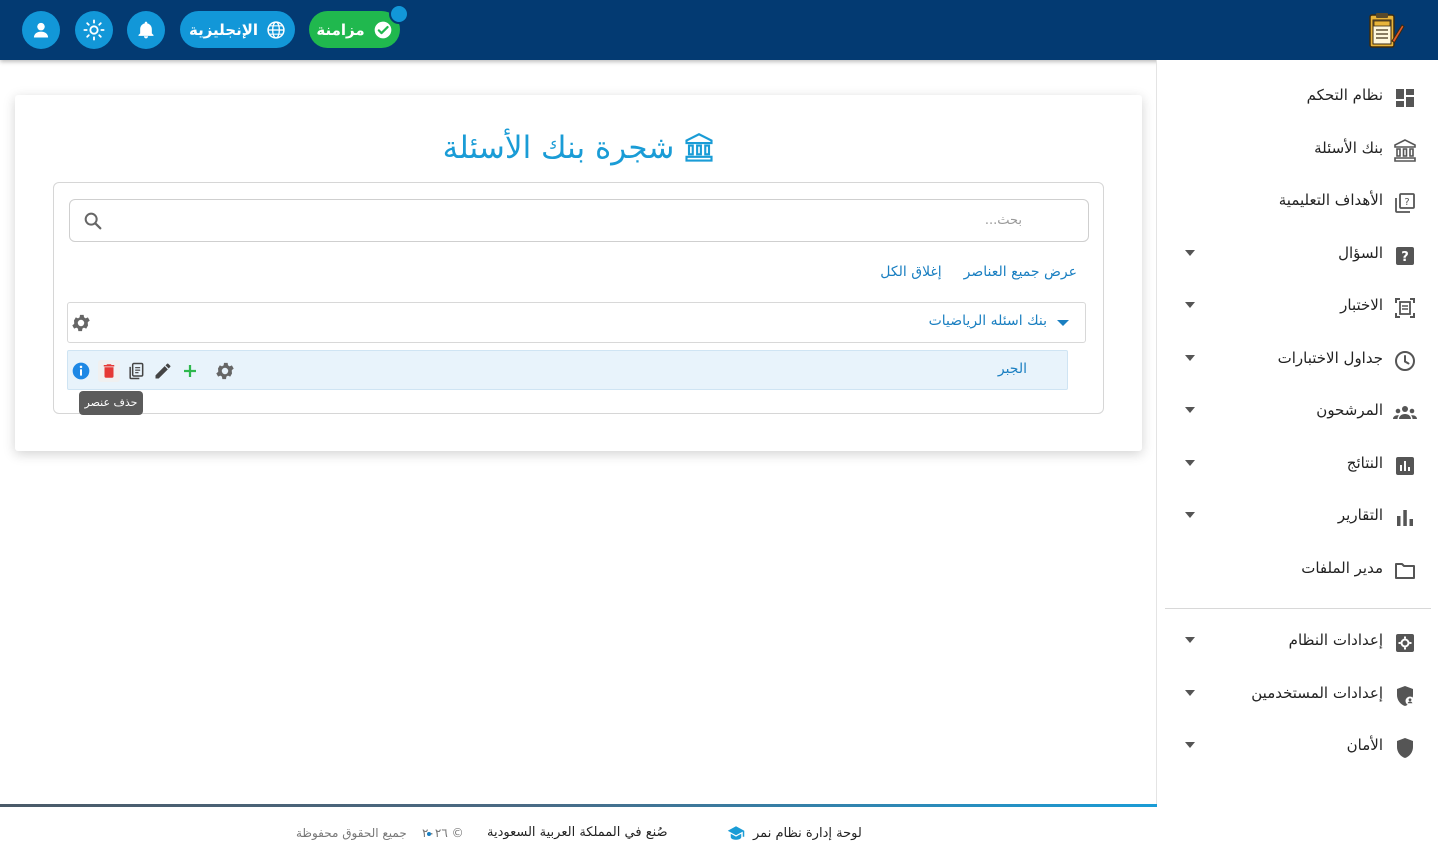 The image size is (1438, 859). What do you see at coordinates (988, 321) in the screenshot?
I see `tree-node-label: بنك اسئله الرياضيات` at bounding box center [988, 321].